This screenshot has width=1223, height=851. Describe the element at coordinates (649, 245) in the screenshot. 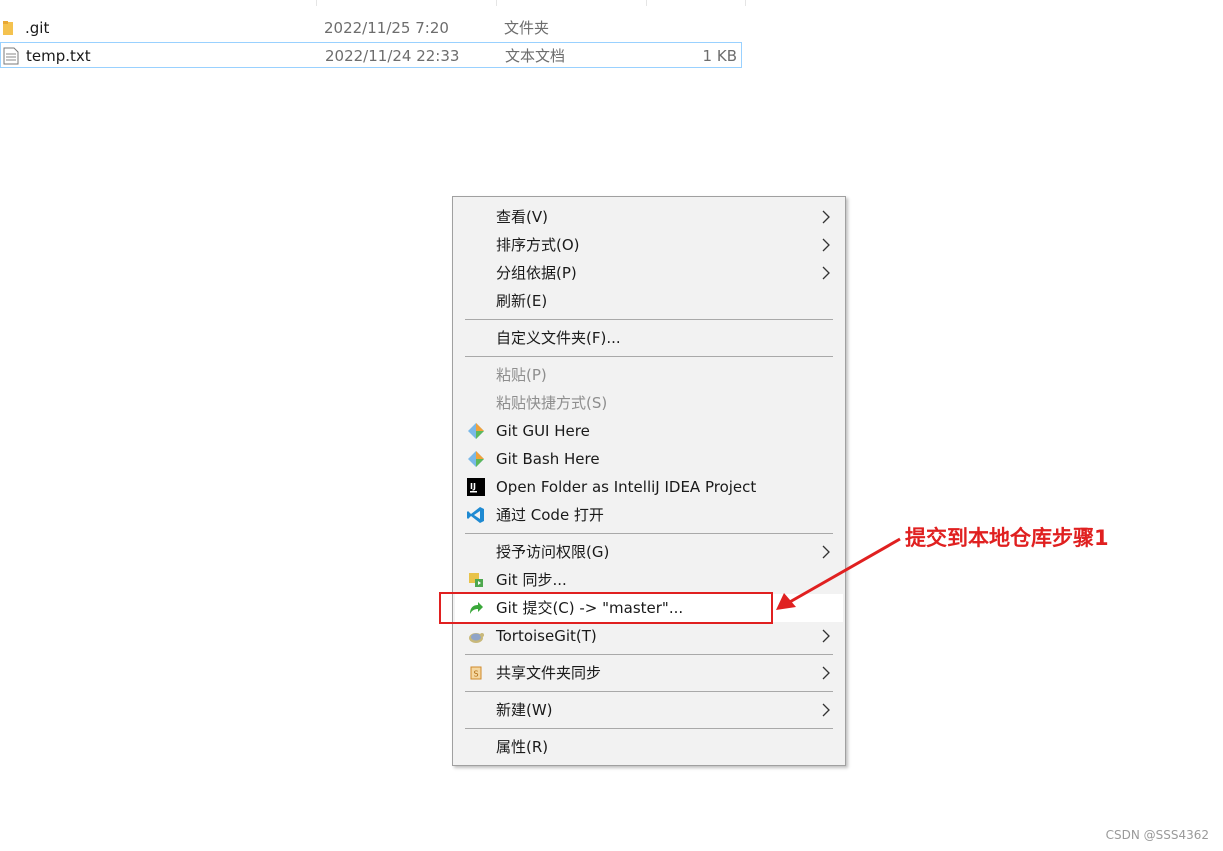

I see `menu-item-sort: 排序方式(O)` at that location.